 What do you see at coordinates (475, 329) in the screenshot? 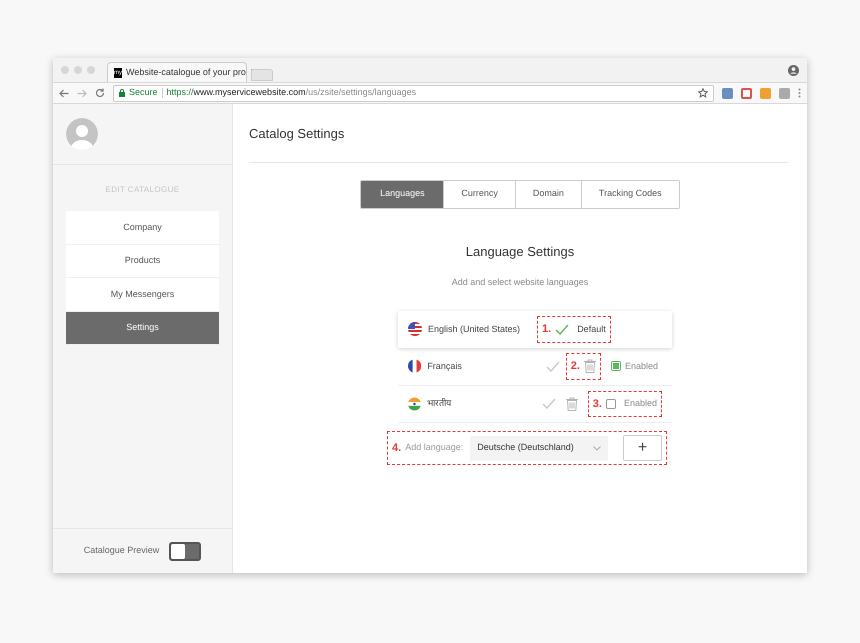
I see `language-name: English (United States)` at bounding box center [475, 329].